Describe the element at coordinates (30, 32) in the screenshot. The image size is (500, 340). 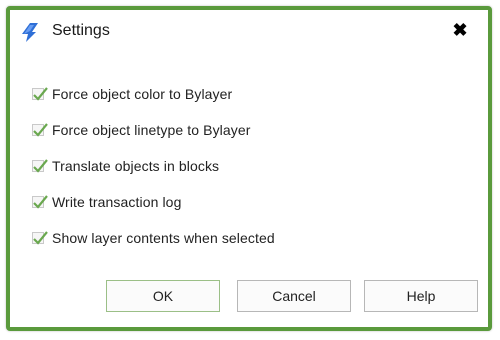
I see `app-logo-icon` at that location.